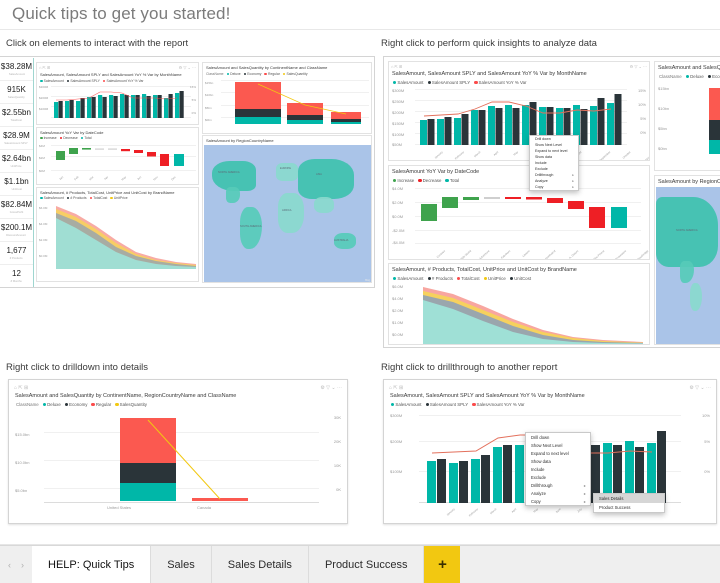 The image size is (720, 583). I want to click on plot-area, so click(124, 236).